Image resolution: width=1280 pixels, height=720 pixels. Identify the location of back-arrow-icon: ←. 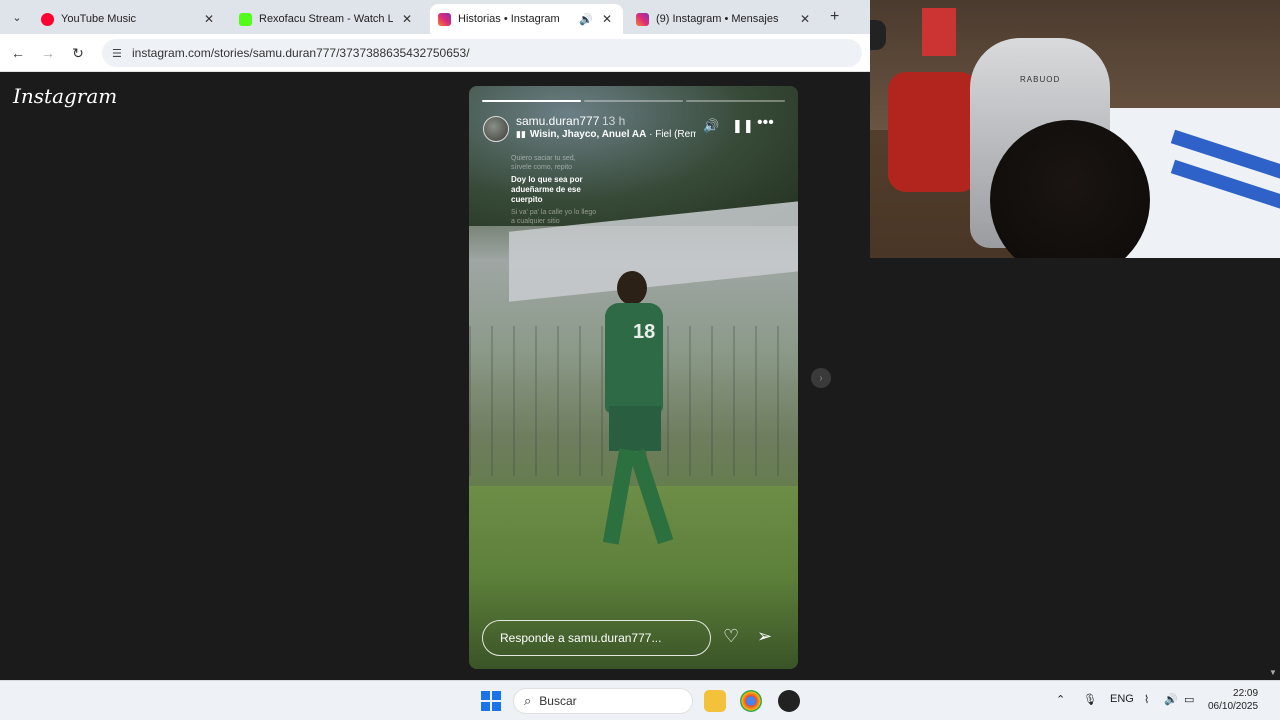
(18, 53).